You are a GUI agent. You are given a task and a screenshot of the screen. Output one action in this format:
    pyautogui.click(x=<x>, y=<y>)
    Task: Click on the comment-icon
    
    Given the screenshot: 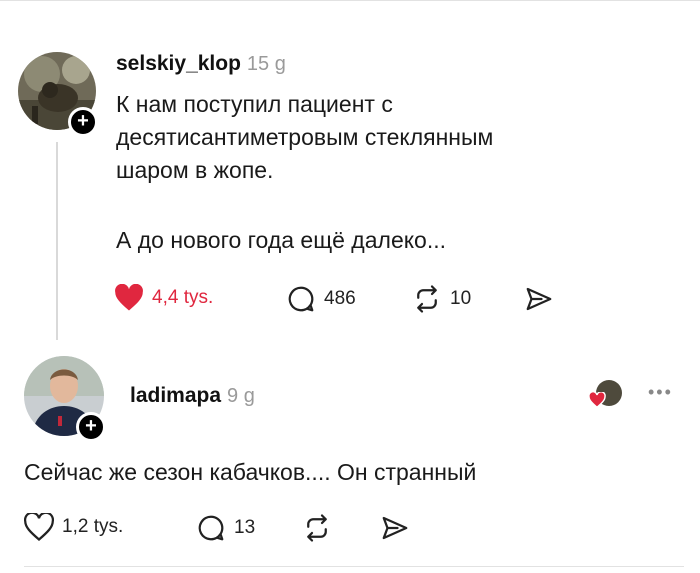 What is the action you would take?
    pyautogui.click(x=301, y=299)
    